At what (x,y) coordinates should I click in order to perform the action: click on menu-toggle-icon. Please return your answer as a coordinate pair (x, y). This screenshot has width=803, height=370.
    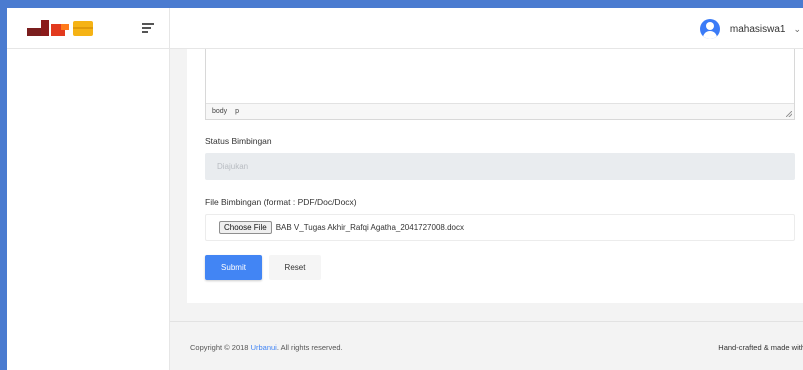
    Looking at the image, I should click on (148, 28).